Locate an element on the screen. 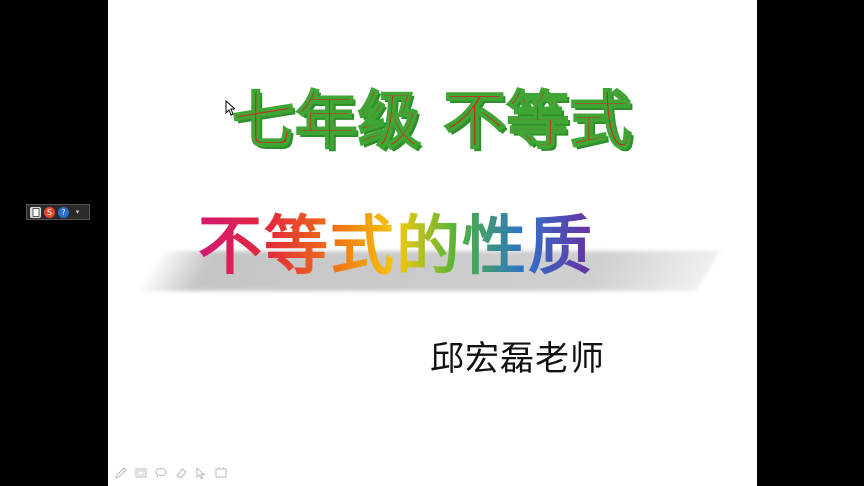 The width and height of the screenshot is (864, 486). slide-subtitle: 不等式的性质 is located at coordinates (396, 247).